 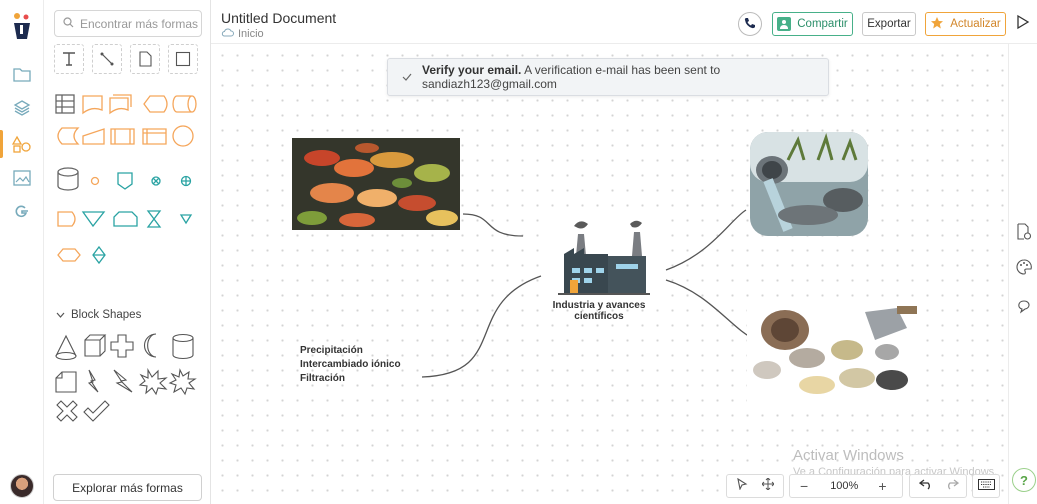 I want to click on block-shapes-header: Block Shapes, so click(x=98, y=315).